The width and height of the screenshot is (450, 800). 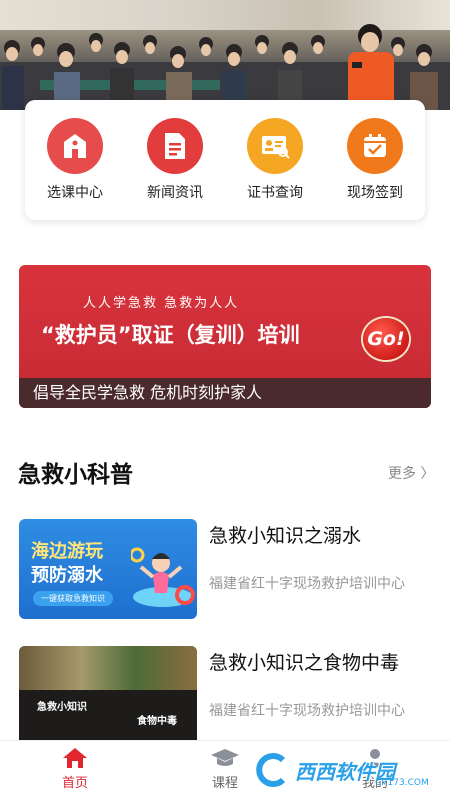 What do you see at coordinates (225, 696) in the screenshot?
I see `article-item: 急救小知识 食物中毒 急救小知识之食物中毒 福建省红十字现场救护培训中心` at bounding box center [225, 696].